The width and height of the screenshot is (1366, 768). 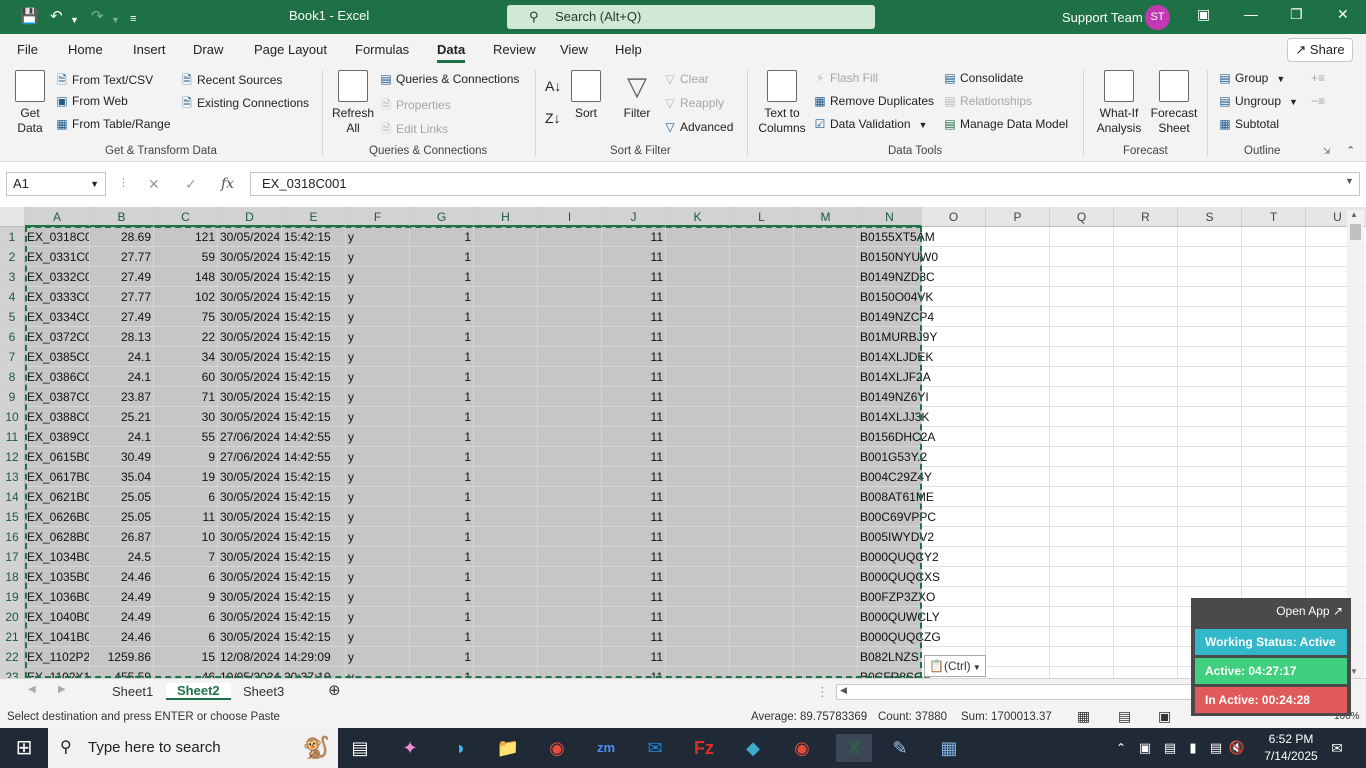 I want to click on cell: 12/08/2024, so click(x=250, y=657).